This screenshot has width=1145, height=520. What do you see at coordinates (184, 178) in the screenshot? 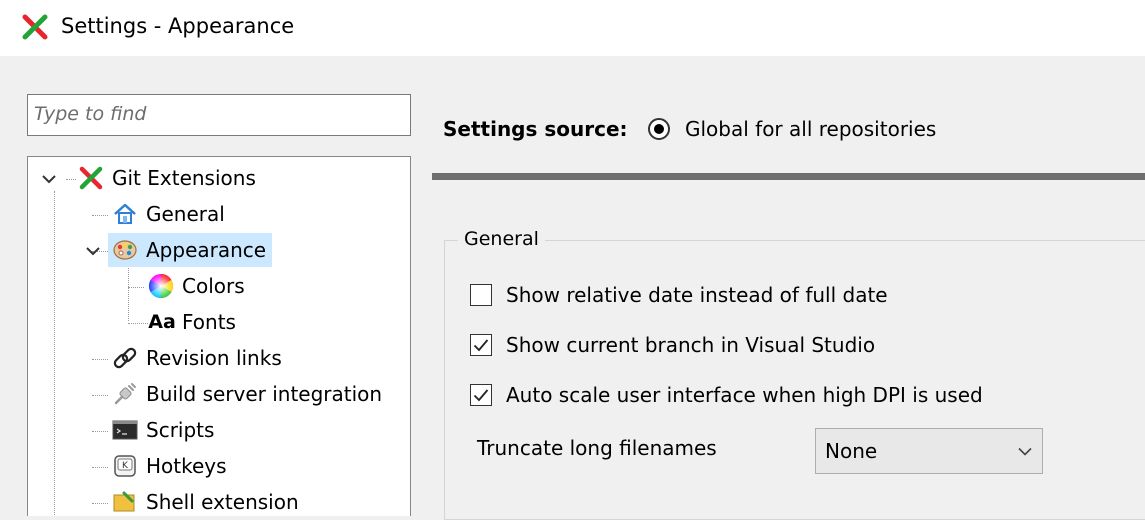
I see `tree-item-label: Git Extensions` at bounding box center [184, 178].